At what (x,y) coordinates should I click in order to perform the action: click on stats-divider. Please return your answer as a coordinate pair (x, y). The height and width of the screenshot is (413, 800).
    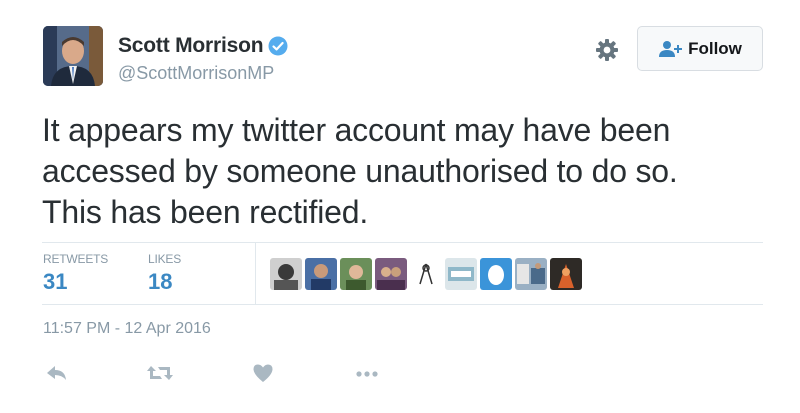
    Looking at the image, I should click on (255, 273).